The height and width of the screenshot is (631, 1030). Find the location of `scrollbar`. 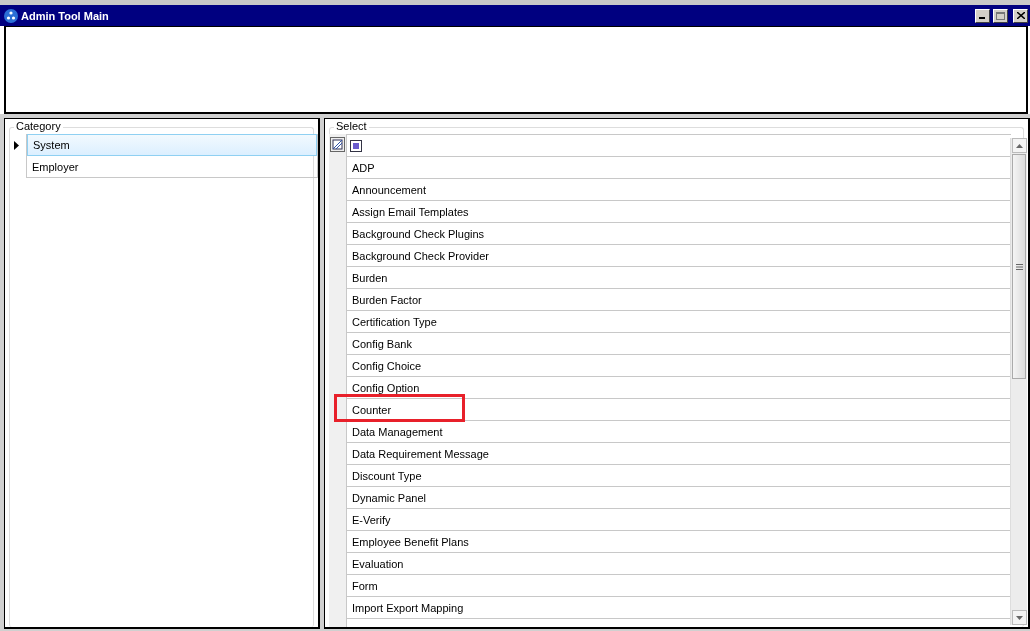

scrollbar is located at coordinates (1018, 381).